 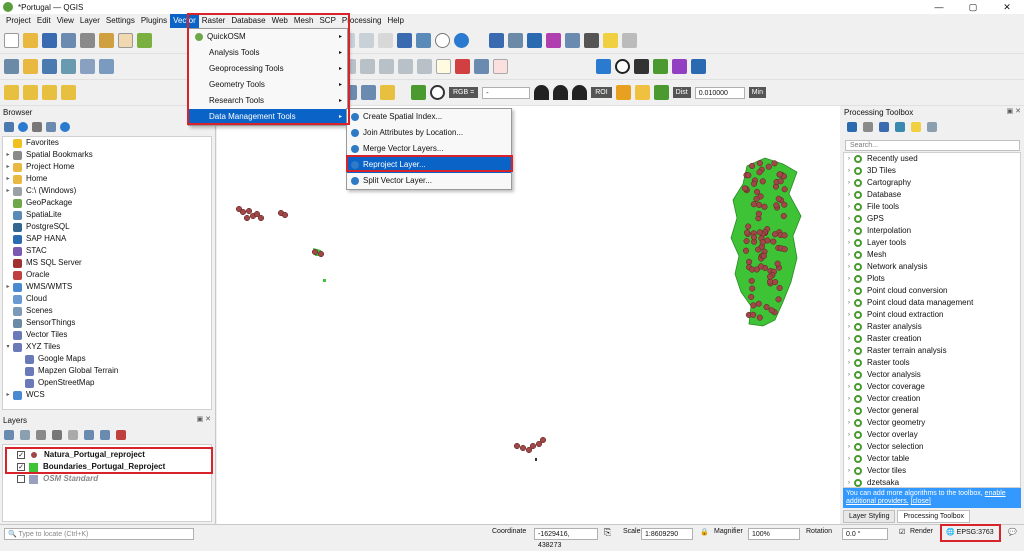 I want to click on python-console-icon, so click(x=603, y=66).